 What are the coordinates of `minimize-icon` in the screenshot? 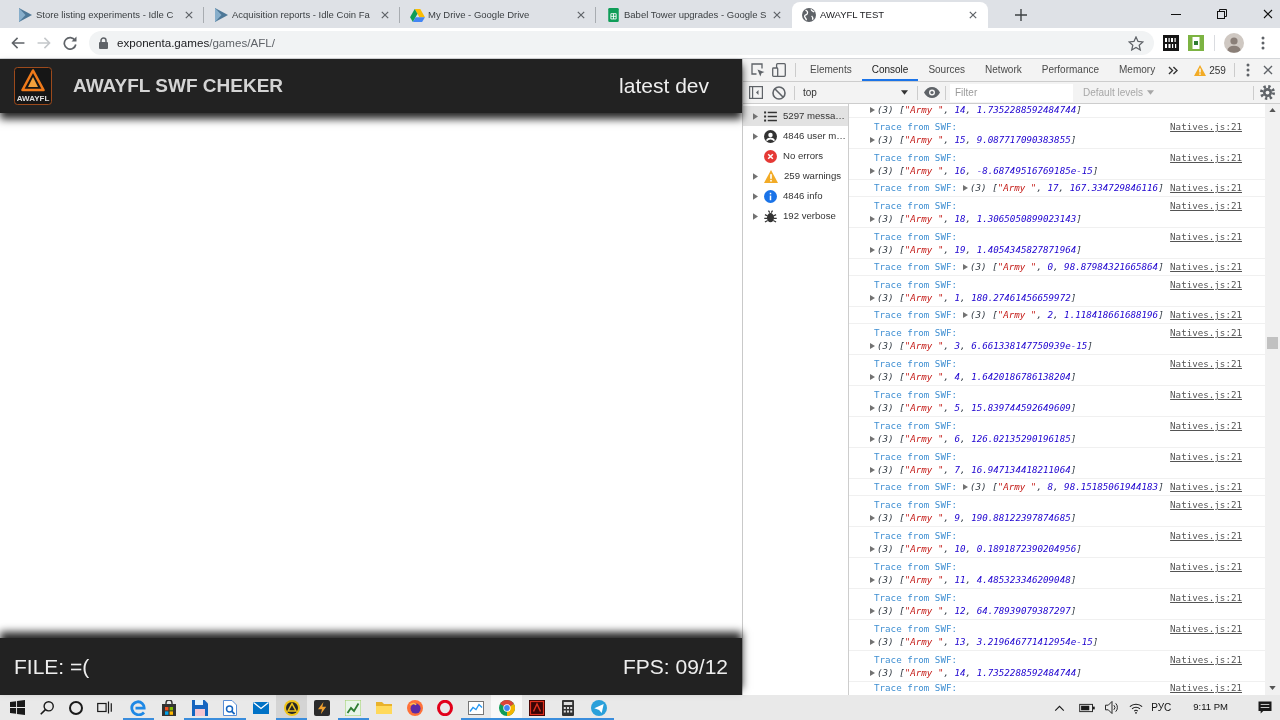 It's located at (1176, 14).